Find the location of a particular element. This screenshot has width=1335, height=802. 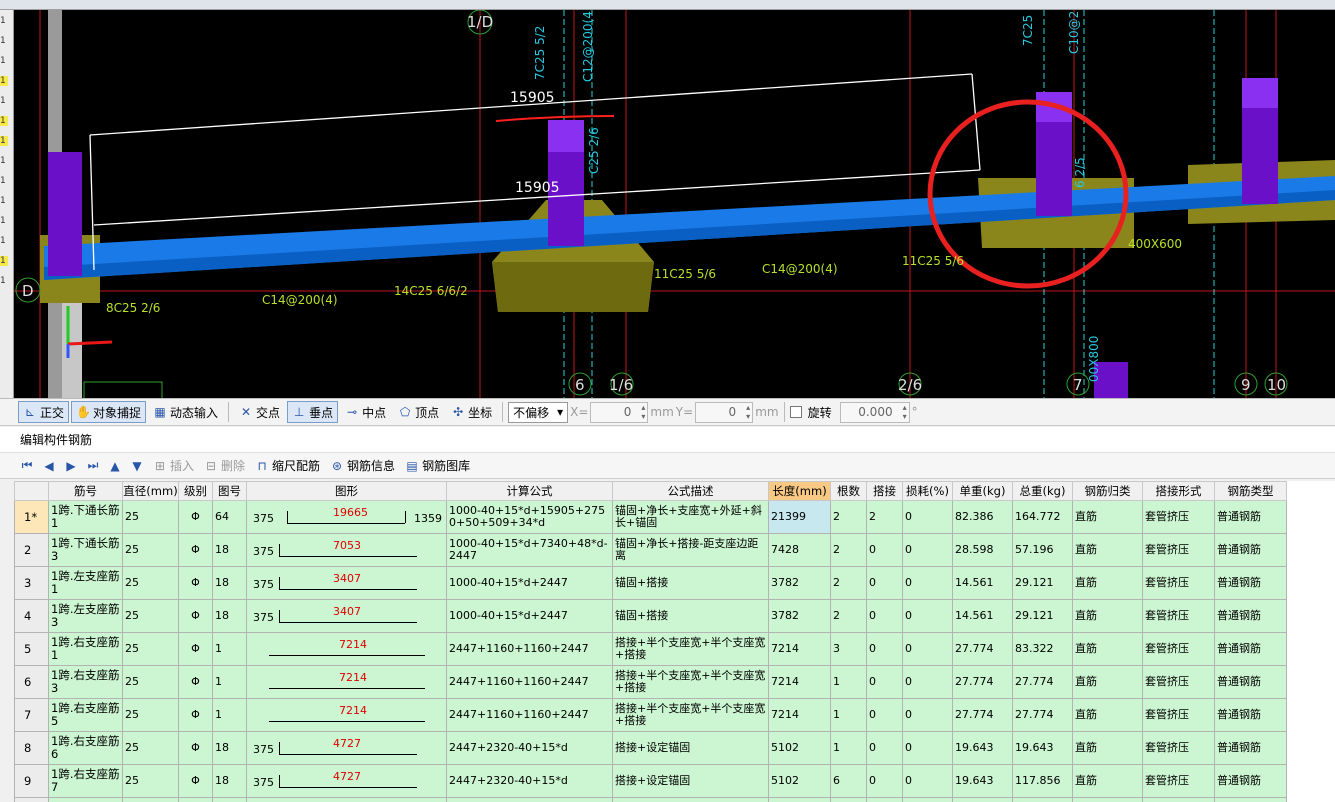

cell-idx: 2 is located at coordinates (31, 550).